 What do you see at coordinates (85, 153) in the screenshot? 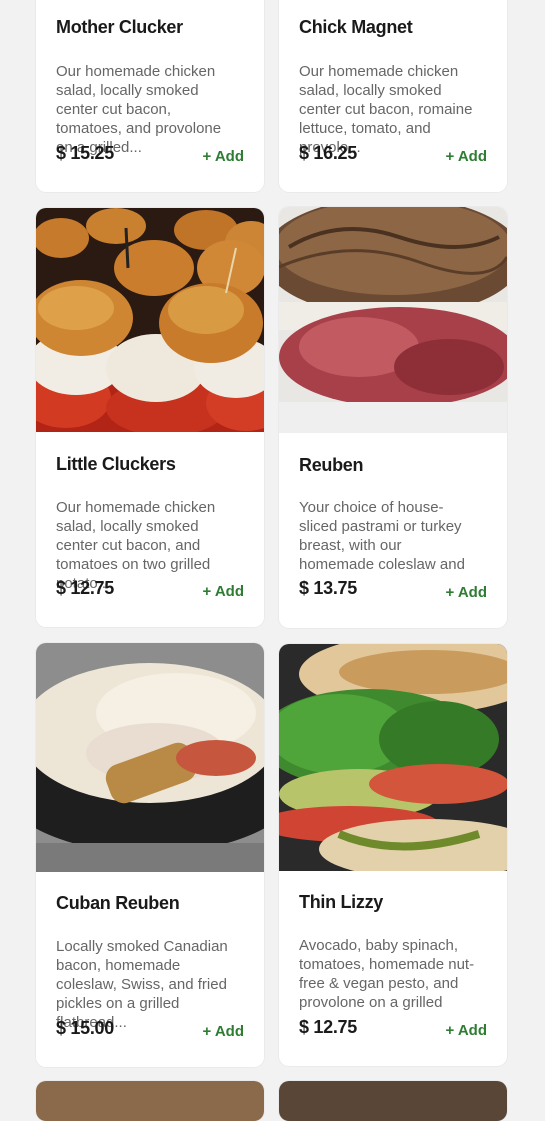
I see `item-price: $ 15.25` at bounding box center [85, 153].